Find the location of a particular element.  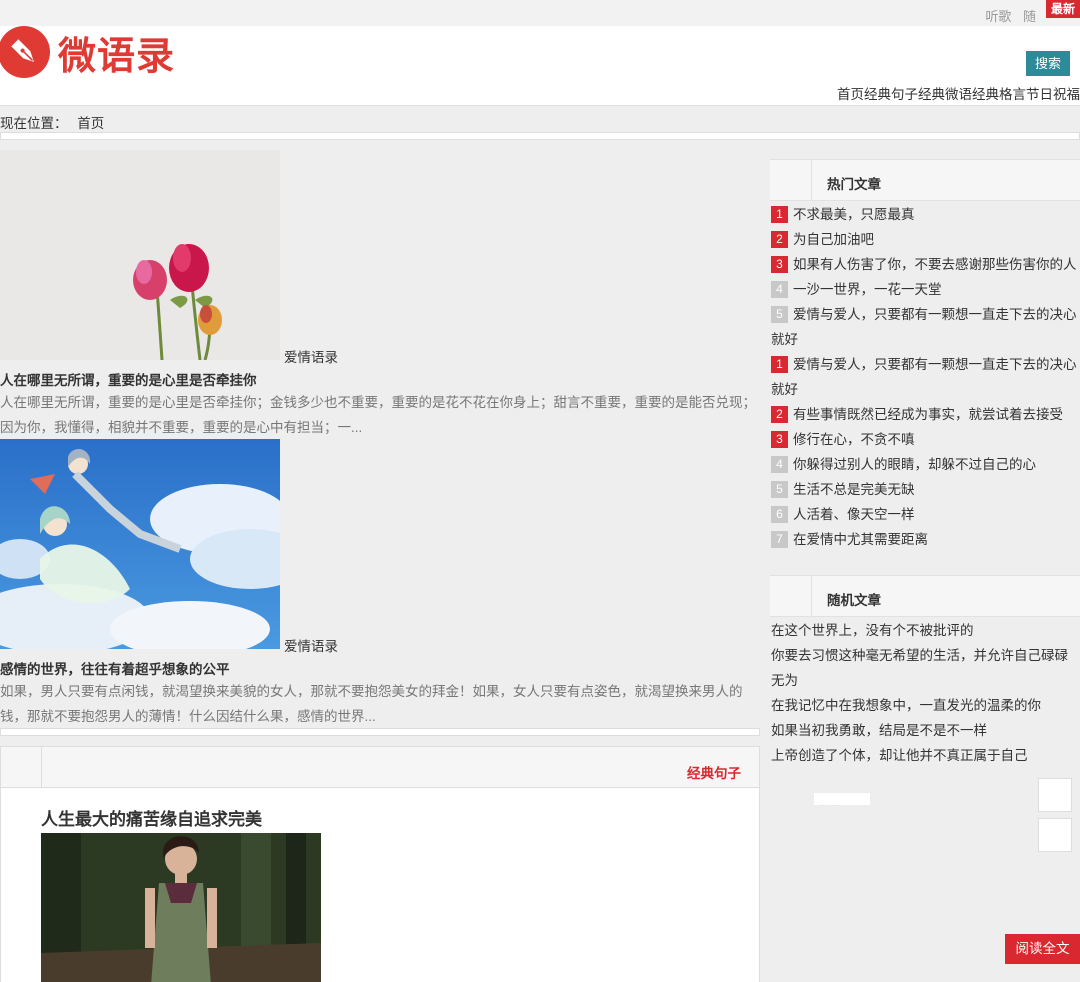

hot-article-title: 如果有人伤害了你，不要去感谢那些伤害你的人 is located at coordinates (935, 264).